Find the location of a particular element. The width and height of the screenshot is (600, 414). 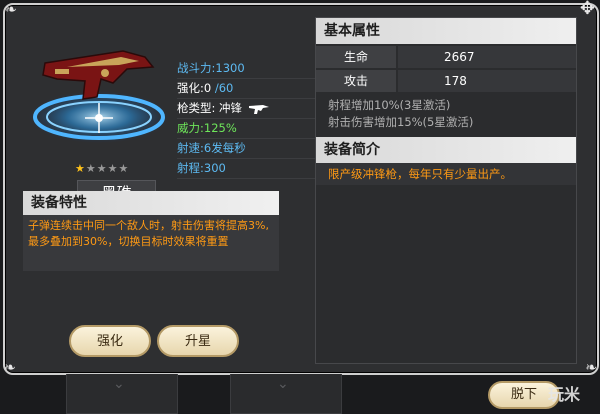

basic-attributes-title: 基本属性 is located at coordinates (446, 31).